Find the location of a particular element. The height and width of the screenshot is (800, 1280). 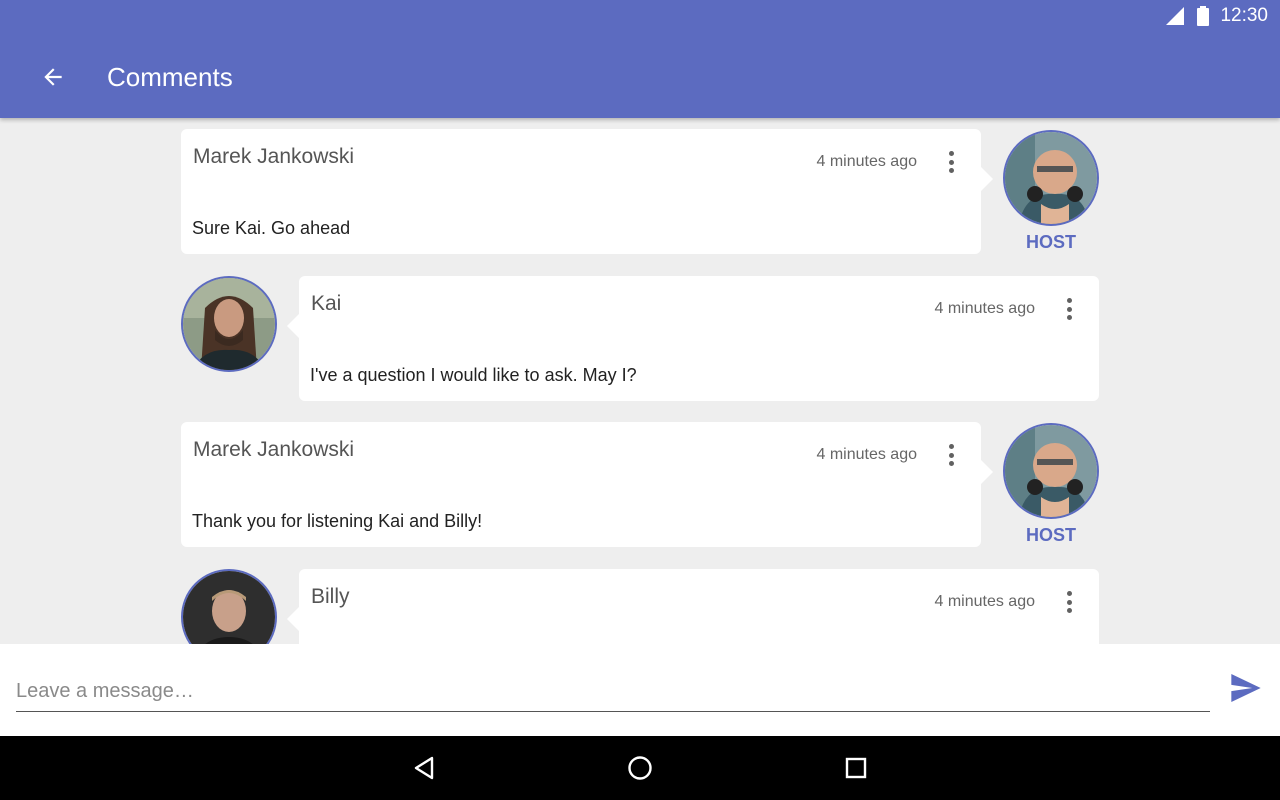

signal-icon is located at coordinates (1175, 16).